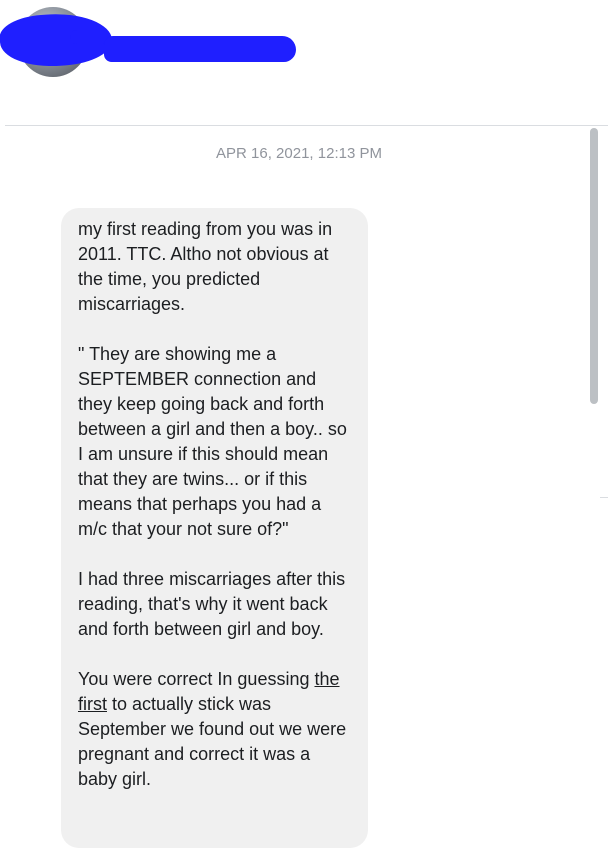  I want to click on scrollbar-thumb, so click(594, 266).